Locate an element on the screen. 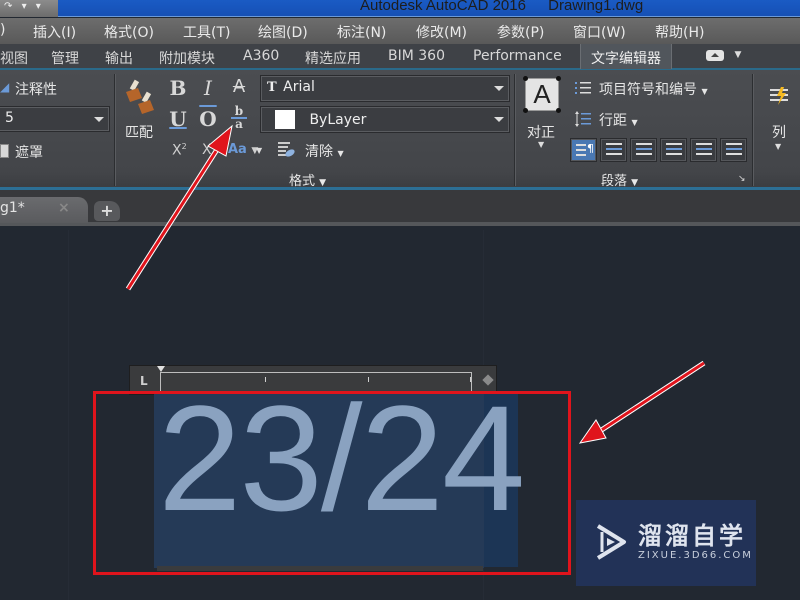 Image resolution: width=800 pixels, height=600 pixels. menu-item-draw: 绘图(D) is located at coordinates (283, 32).